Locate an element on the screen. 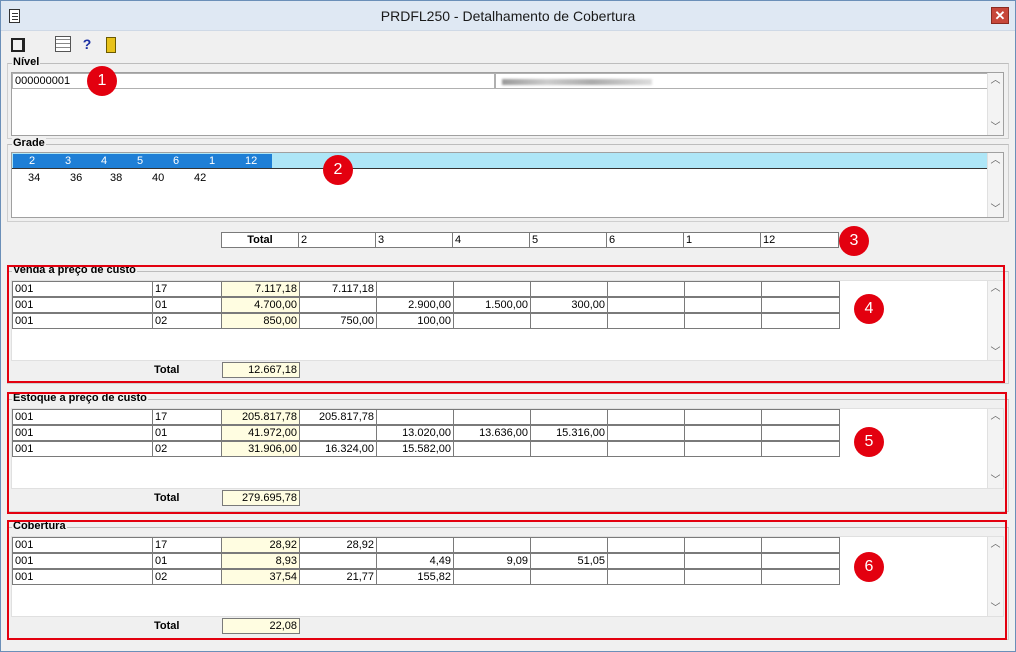 The height and width of the screenshot is (652, 1016). grade-size-5: 5 is located at coordinates (140, 161).